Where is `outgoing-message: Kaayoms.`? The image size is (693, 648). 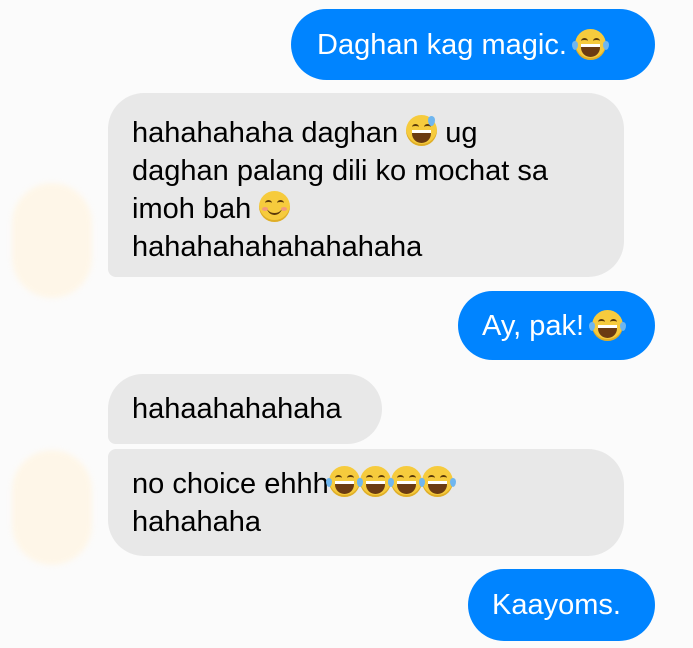 outgoing-message: Kaayoms. is located at coordinates (561, 605).